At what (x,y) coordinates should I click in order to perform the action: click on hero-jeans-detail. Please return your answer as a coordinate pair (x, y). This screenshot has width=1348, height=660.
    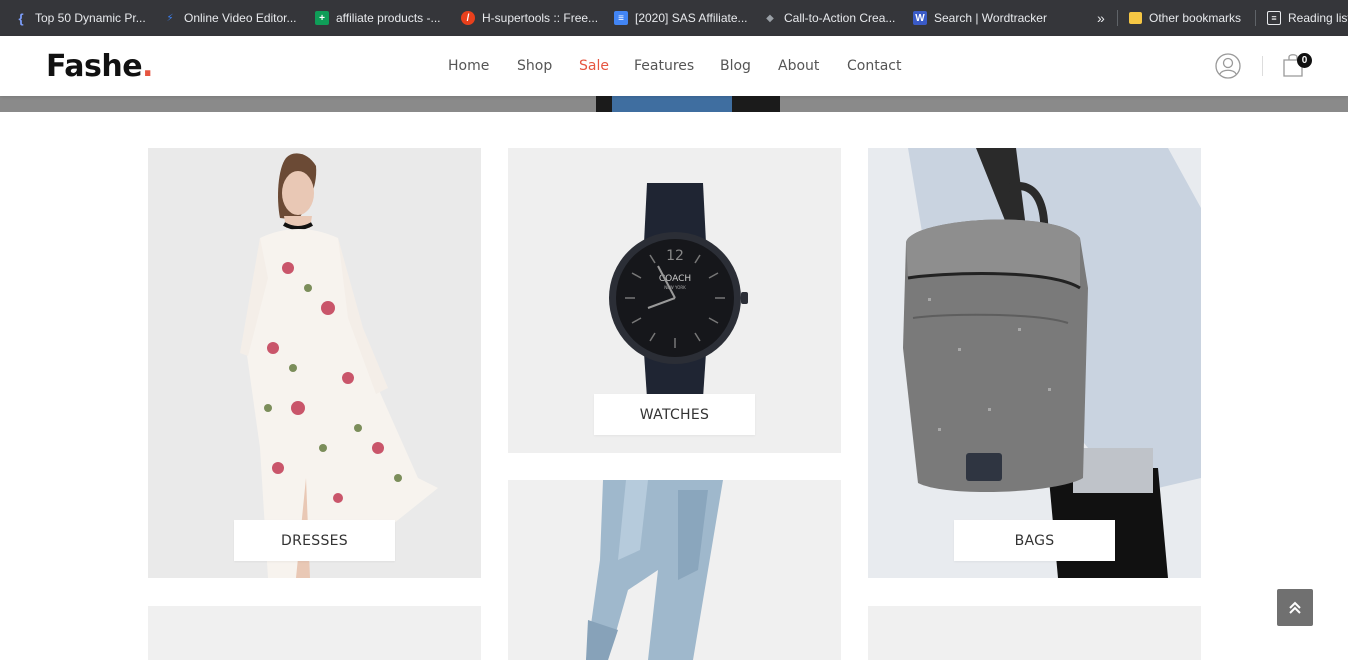
    Looking at the image, I should click on (672, 104).